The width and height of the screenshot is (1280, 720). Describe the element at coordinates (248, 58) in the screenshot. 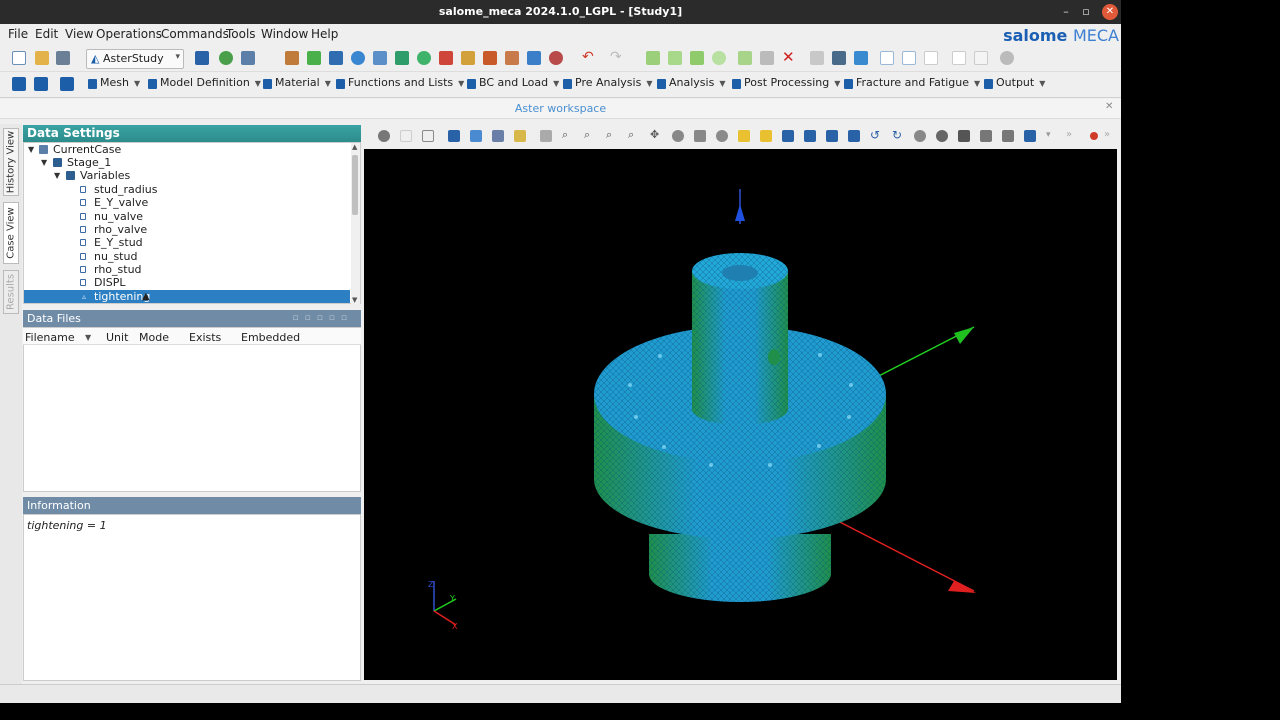

I see `smesh-module-icon` at that location.